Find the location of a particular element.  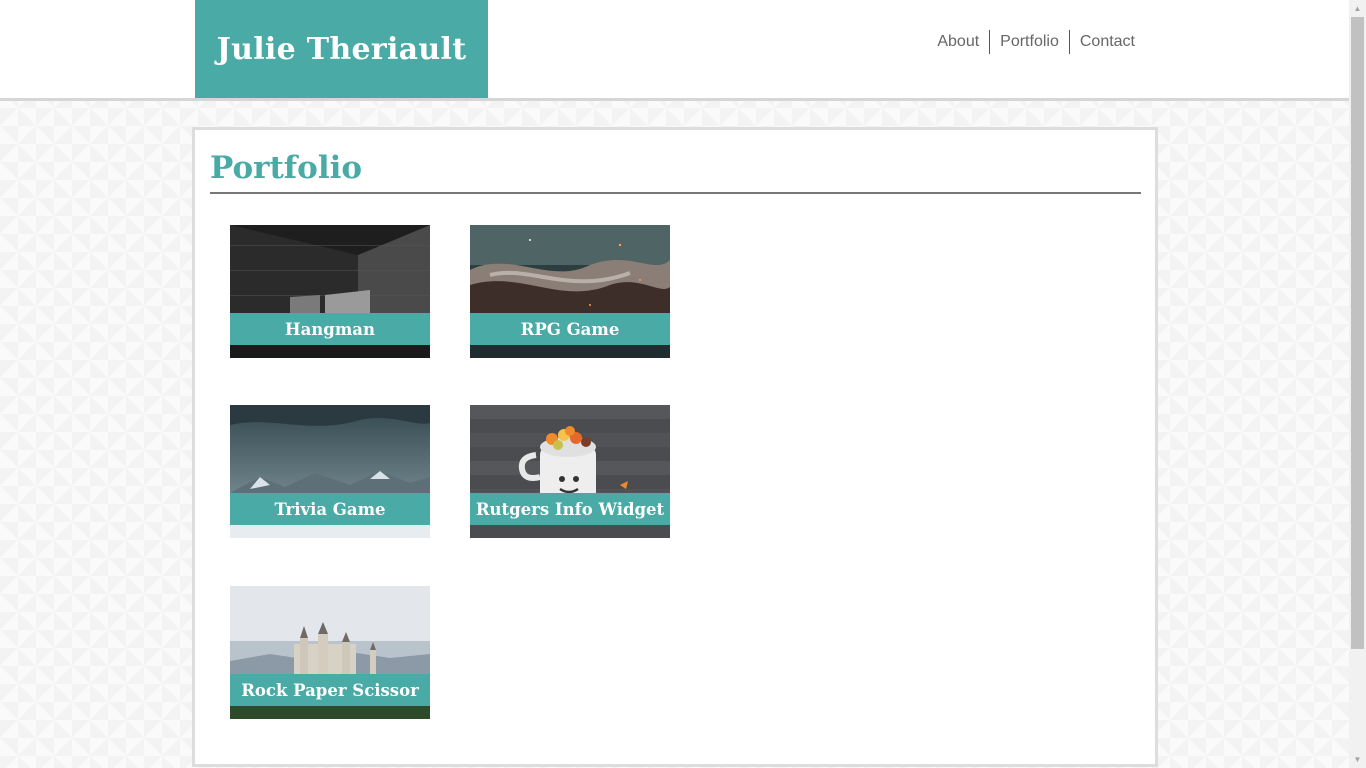

scrollbar-thumb is located at coordinates (1357, 333).